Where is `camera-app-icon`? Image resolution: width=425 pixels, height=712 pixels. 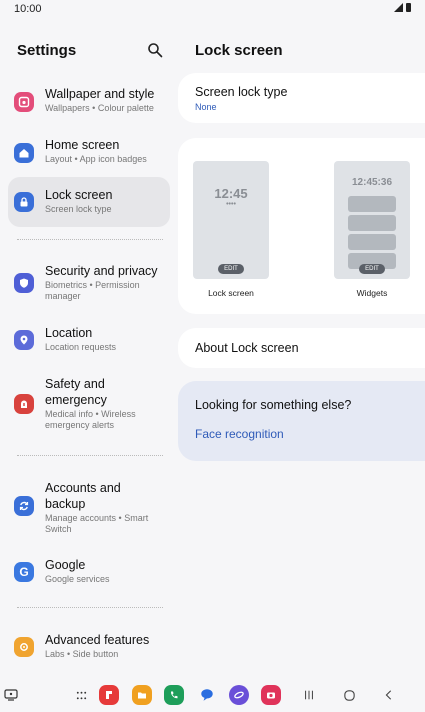
camera-app-icon is located at coordinates (271, 695).